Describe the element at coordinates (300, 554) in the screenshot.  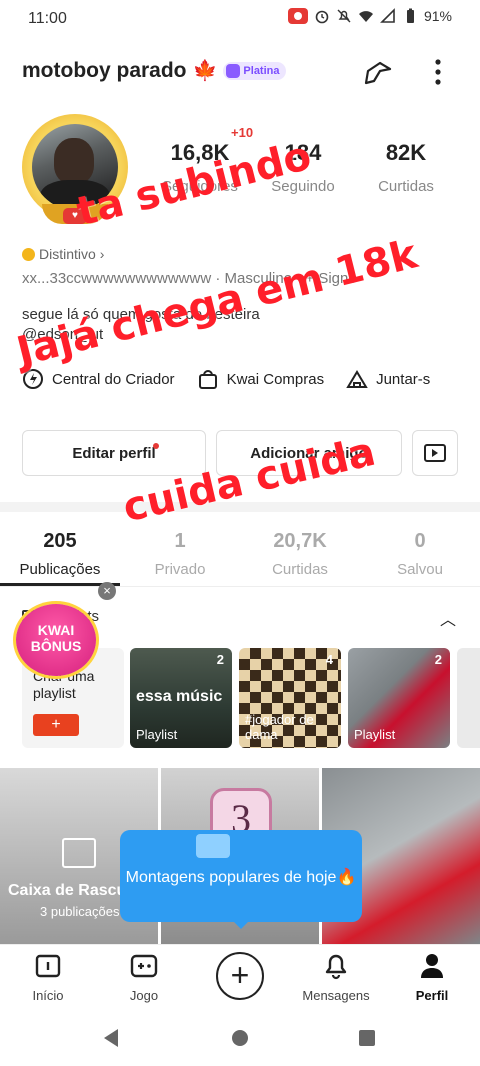
I see `tab-likes: 20,7K Curtidas` at that location.